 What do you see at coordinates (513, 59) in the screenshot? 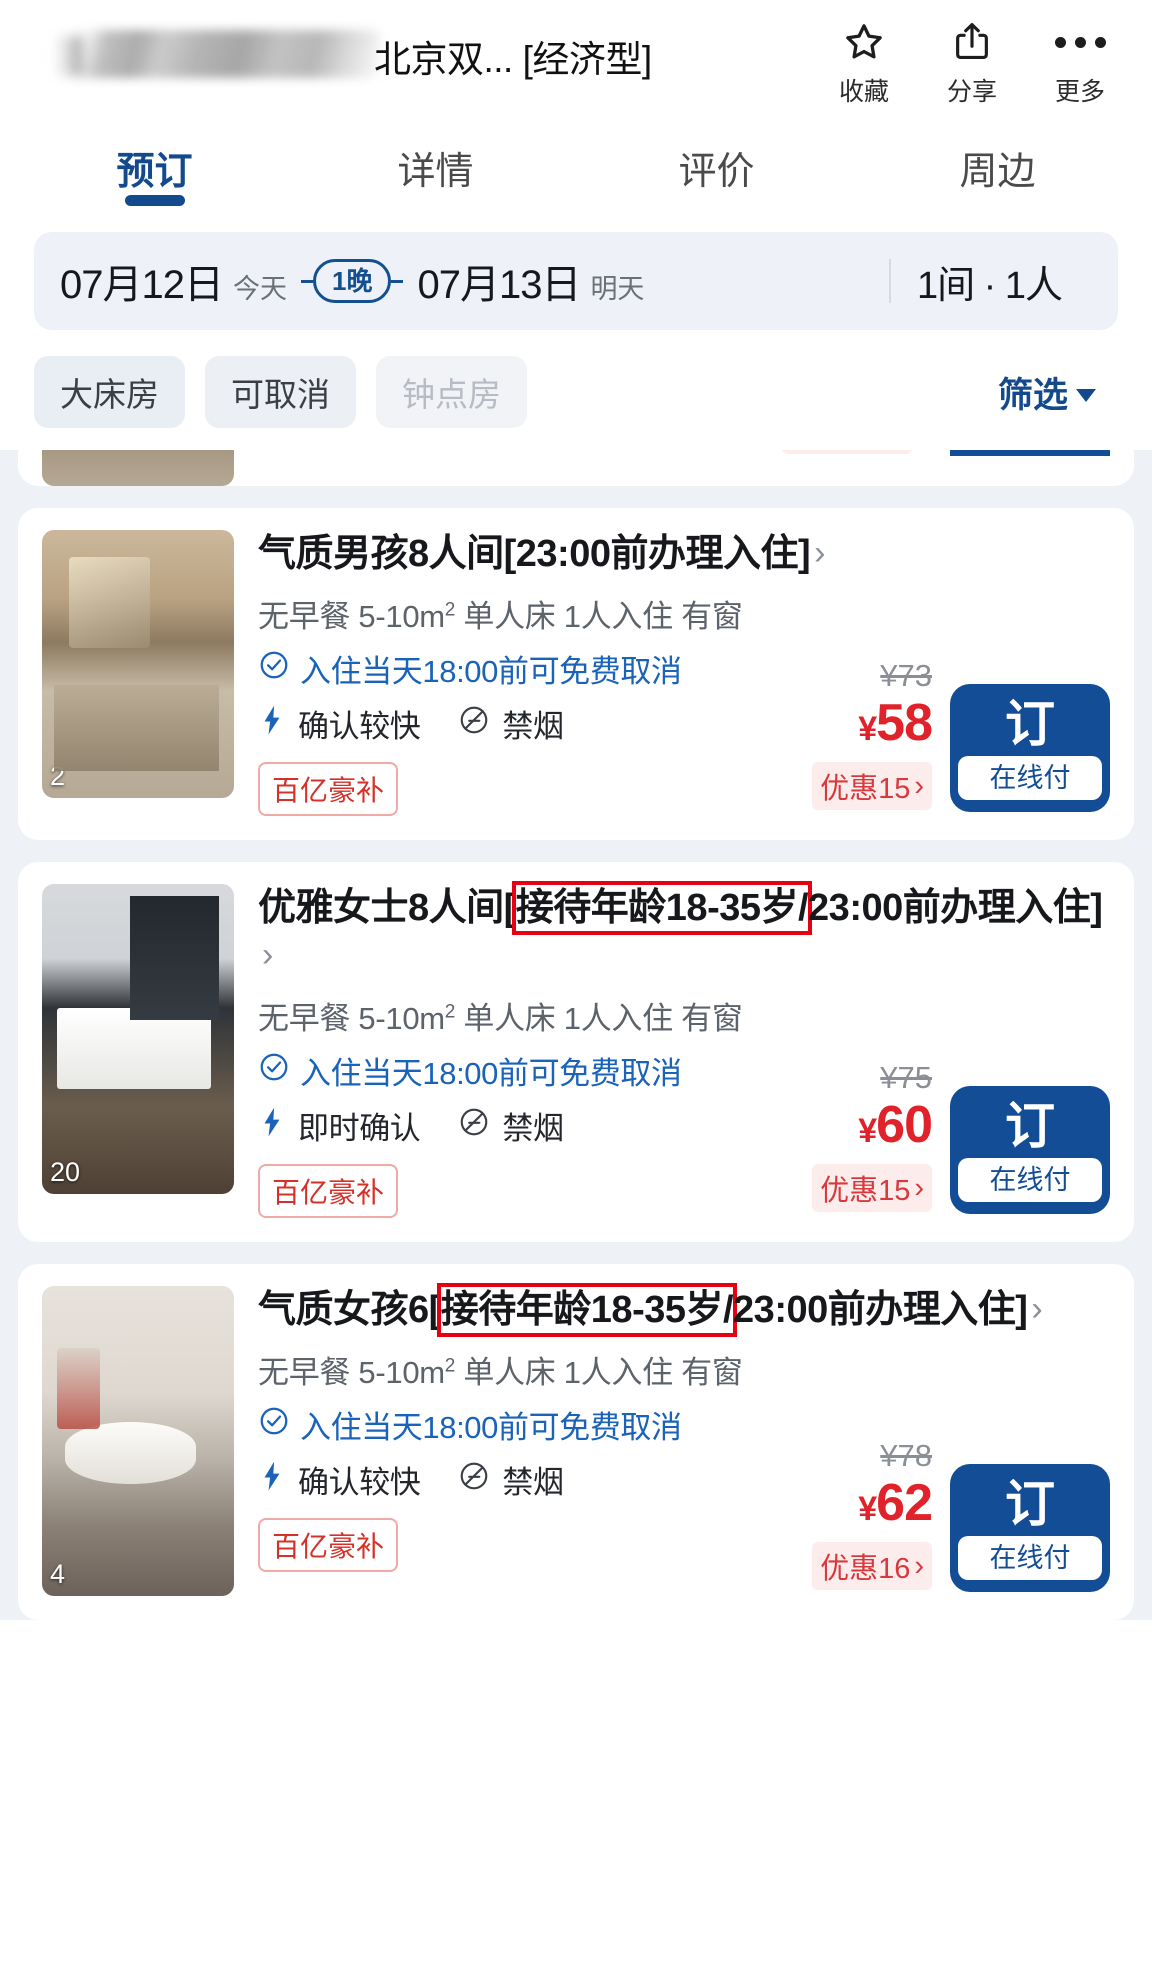
I see `hotel-title-text: 北京双... [经济型]` at bounding box center [513, 59].